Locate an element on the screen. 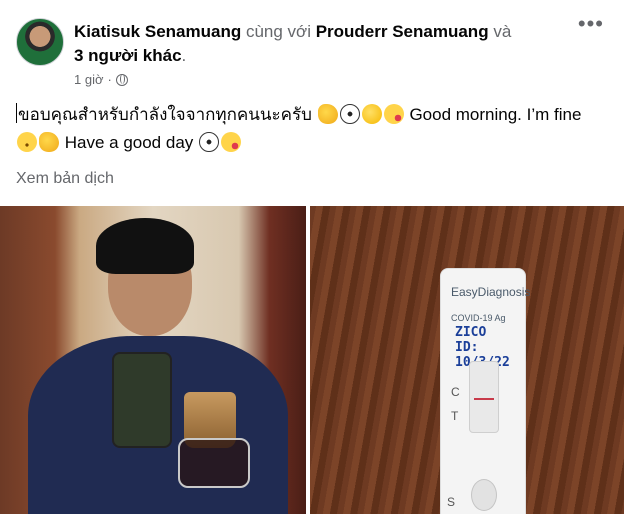 The image size is (624, 514). author-avatar is located at coordinates (40, 42).